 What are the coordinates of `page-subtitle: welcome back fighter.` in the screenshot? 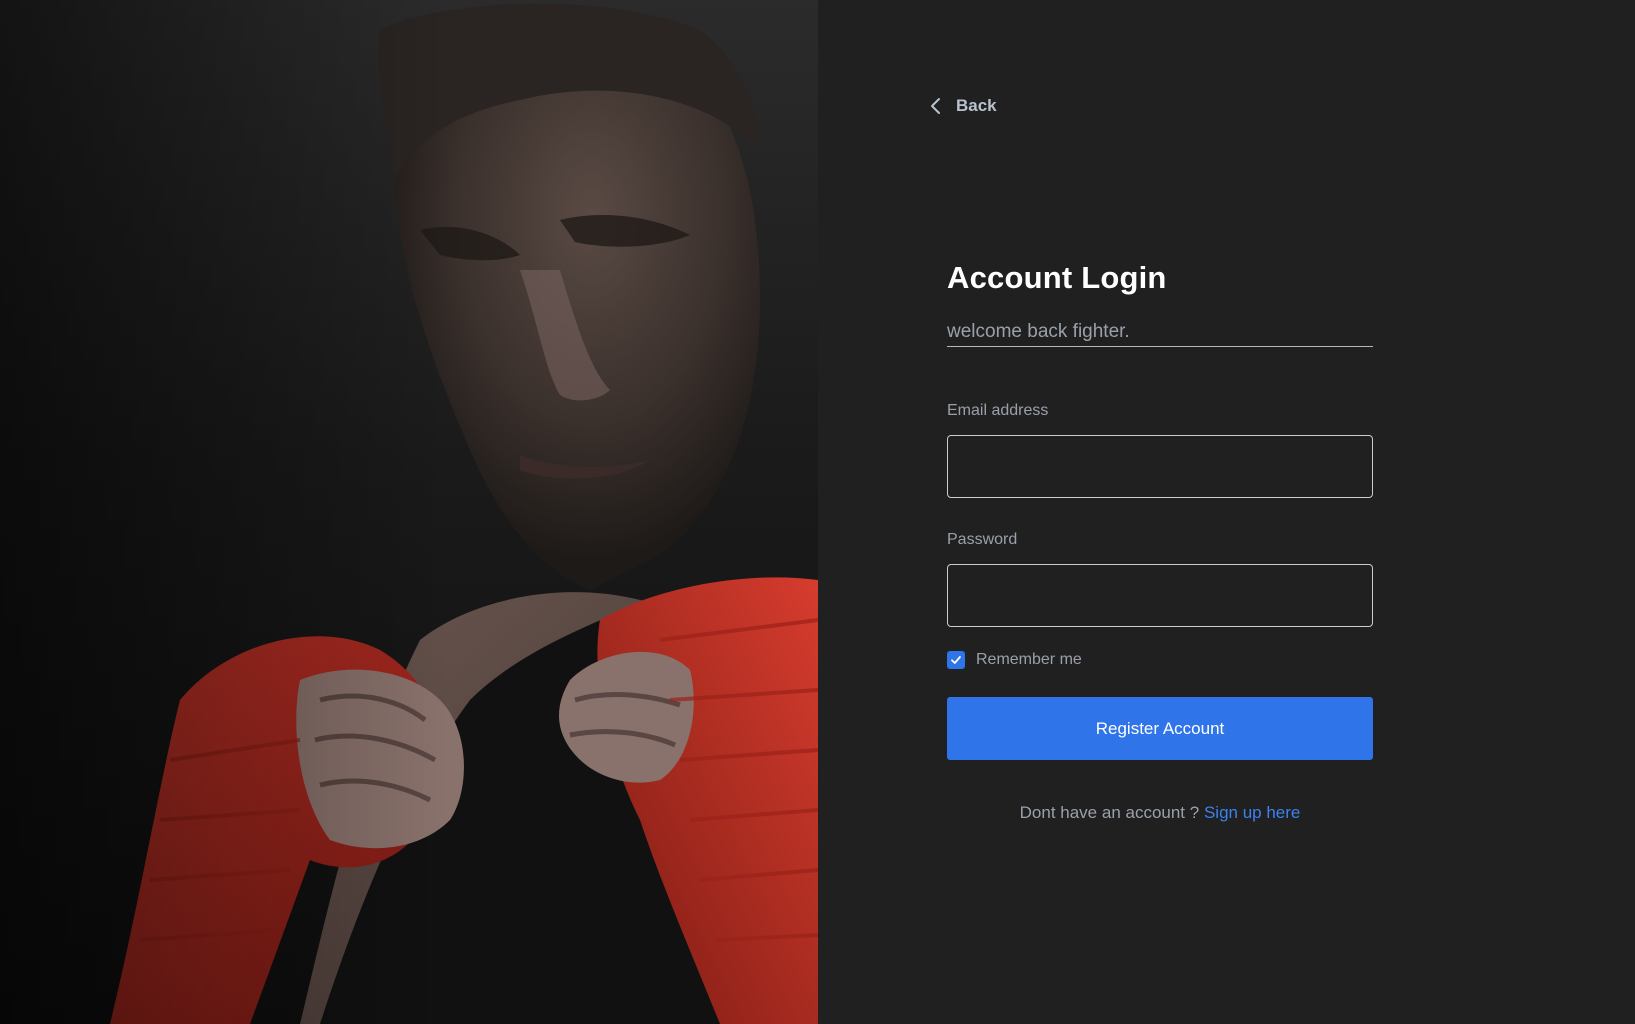 It's located at (1160, 333).